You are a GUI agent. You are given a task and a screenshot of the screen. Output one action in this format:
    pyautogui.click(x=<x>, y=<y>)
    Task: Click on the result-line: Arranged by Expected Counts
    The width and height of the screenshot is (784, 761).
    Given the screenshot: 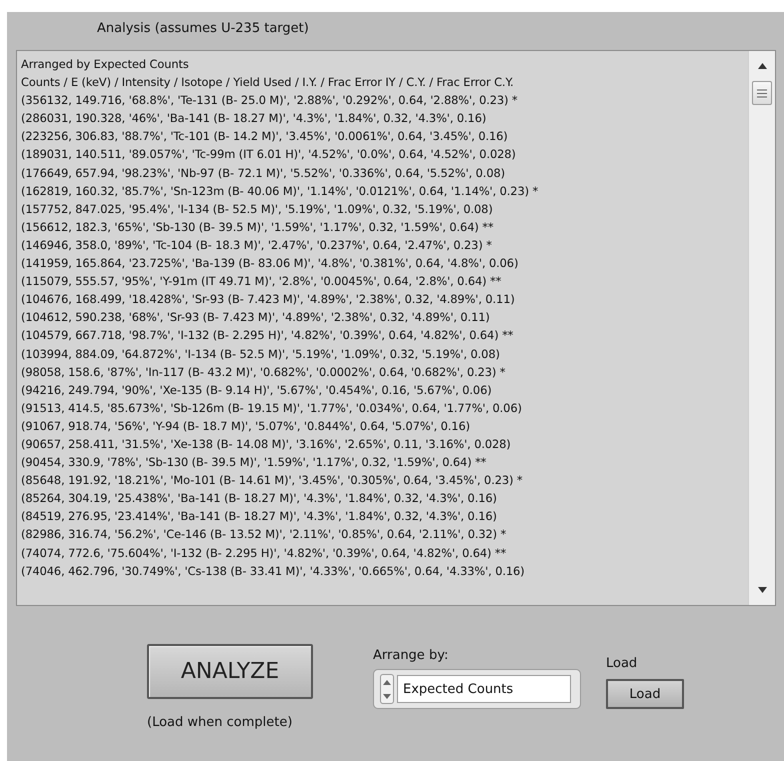 What is the action you would take?
    pyautogui.click(x=105, y=64)
    